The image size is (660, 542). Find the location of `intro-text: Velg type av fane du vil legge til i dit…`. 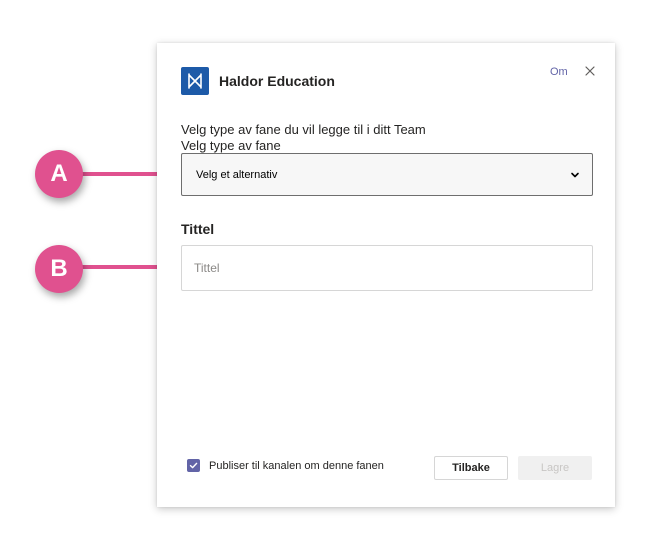

intro-text: Velg type av fane du vil legge til i dit… is located at coordinates (303, 129).